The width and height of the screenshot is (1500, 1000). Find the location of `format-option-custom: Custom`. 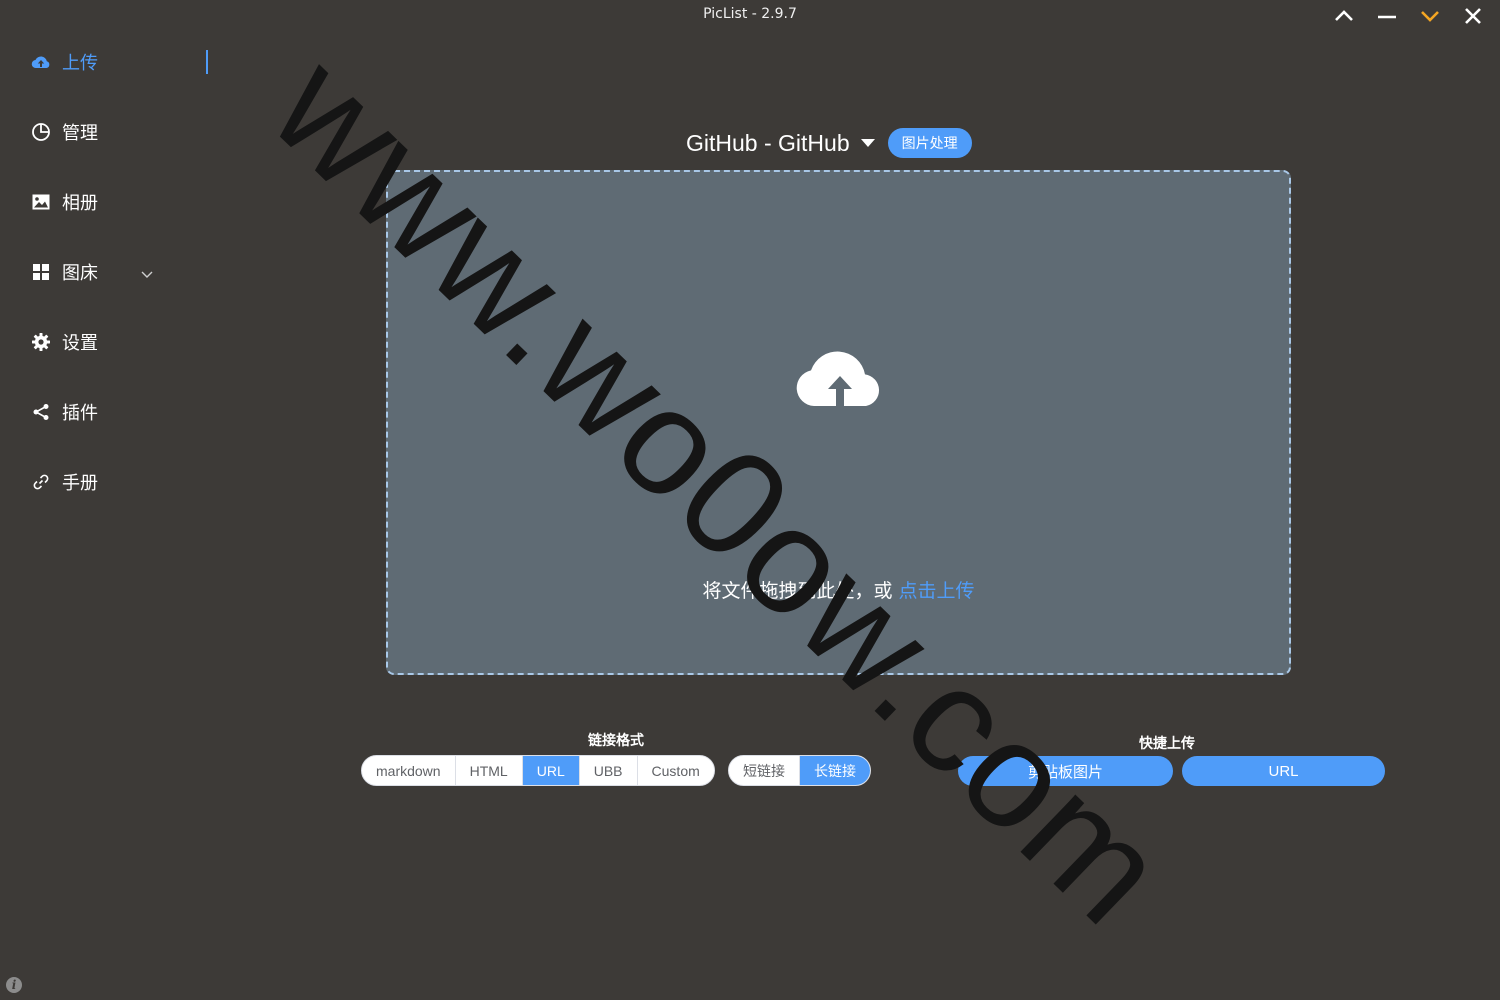

format-option-custom: Custom is located at coordinates (676, 770).